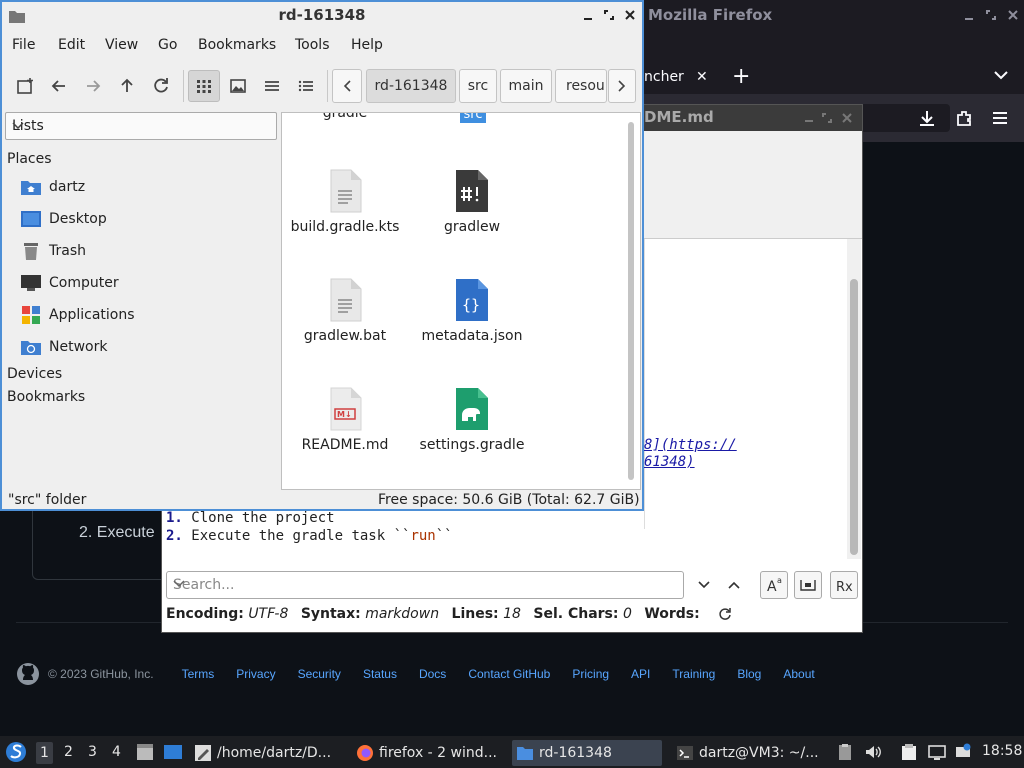 The width and height of the screenshot is (1024, 768). I want to click on footer-link-status: Status, so click(380, 674).